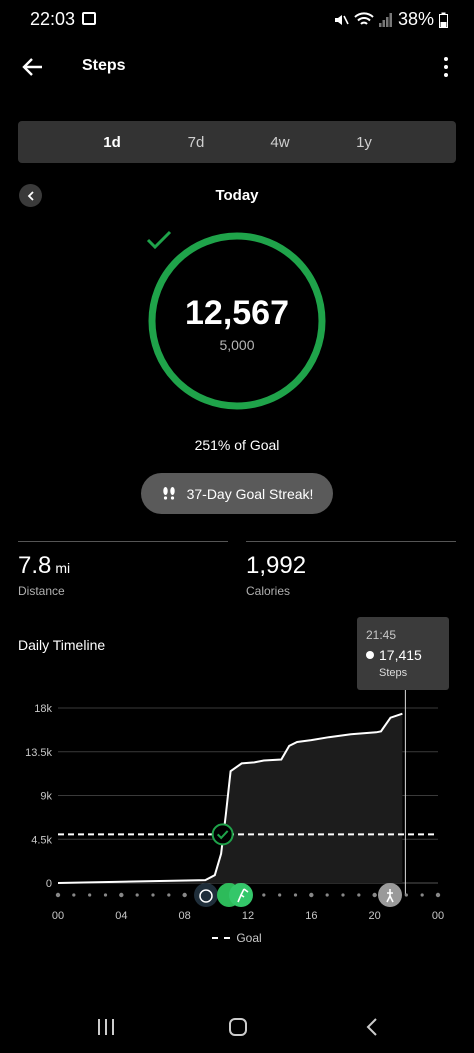 The width and height of the screenshot is (474, 1053). Describe the element at coordinates (159, 240) in the screenshot. I see `check-icon` at that location.